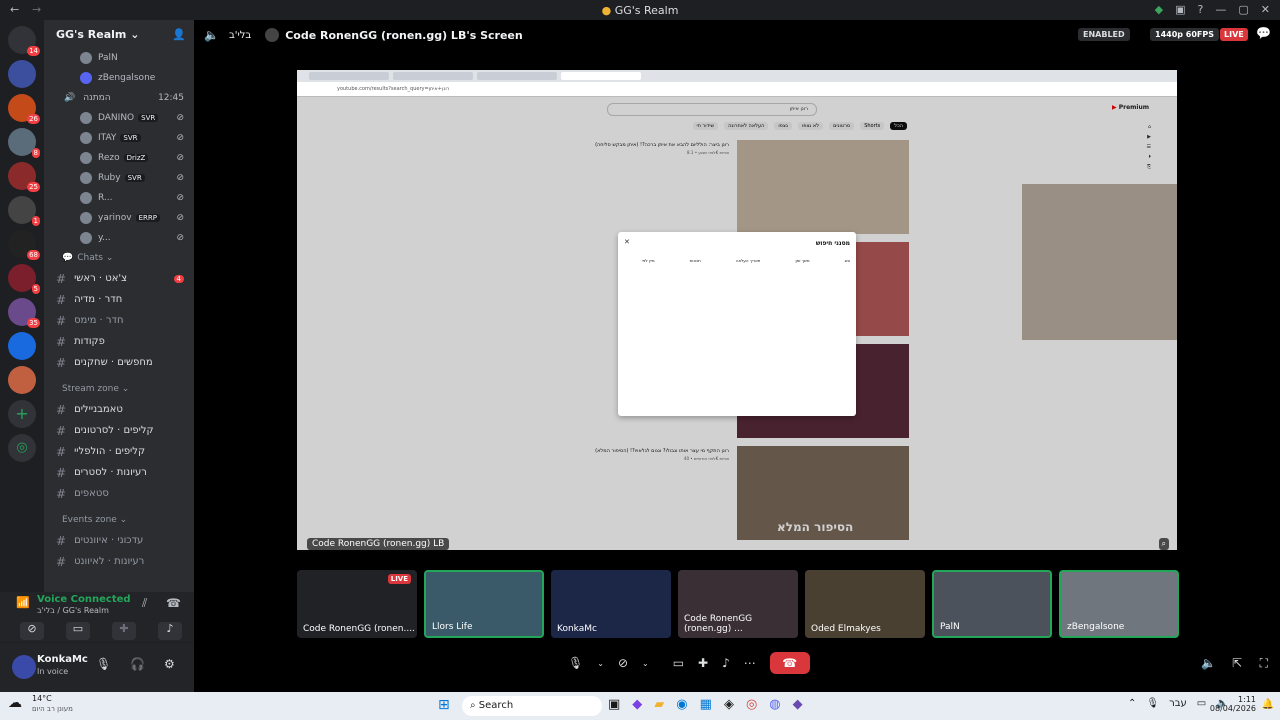  I want to click on channel-item: # מחפשים · שחקנים, so click(119, 362).